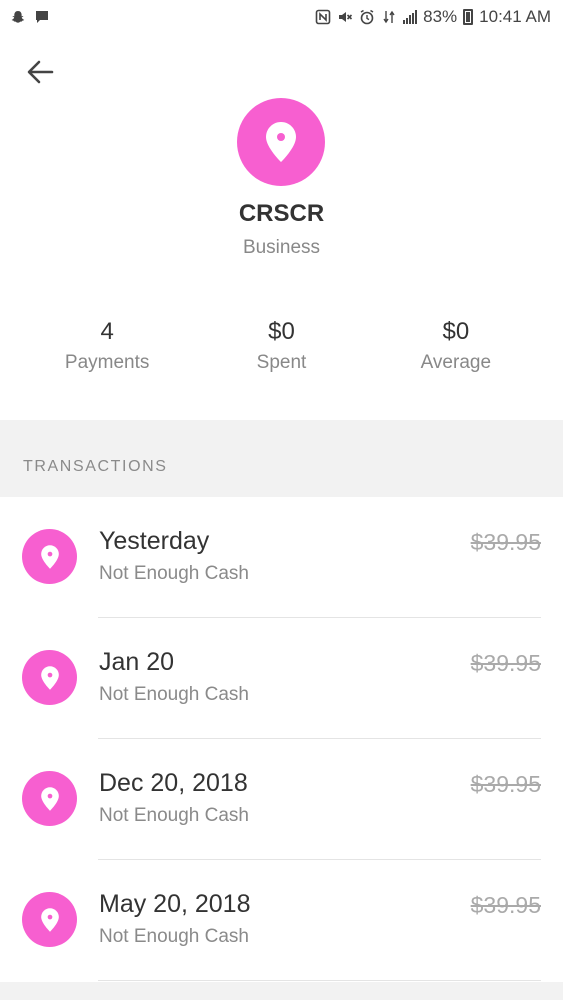 This screenshot has width=563, height=1000. I want to click on stat-label: Spent, so click(281, 362).